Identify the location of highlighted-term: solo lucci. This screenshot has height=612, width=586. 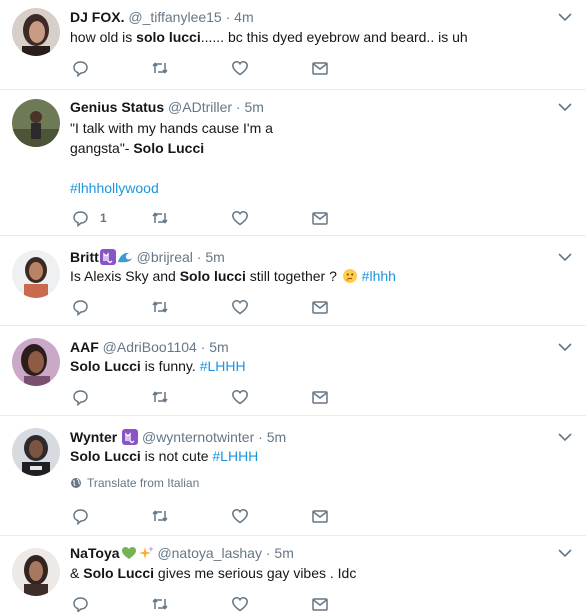
(168, 37).